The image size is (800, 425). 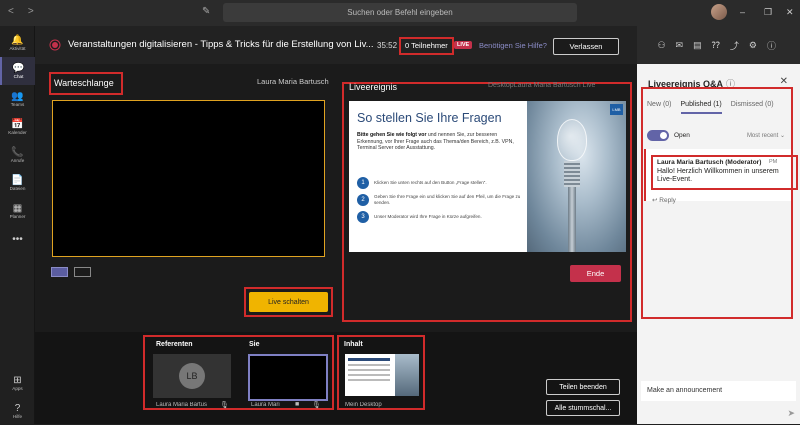 I want to click on sidebar-item-teams: 👥 Teams, so click(x=17, y=99).